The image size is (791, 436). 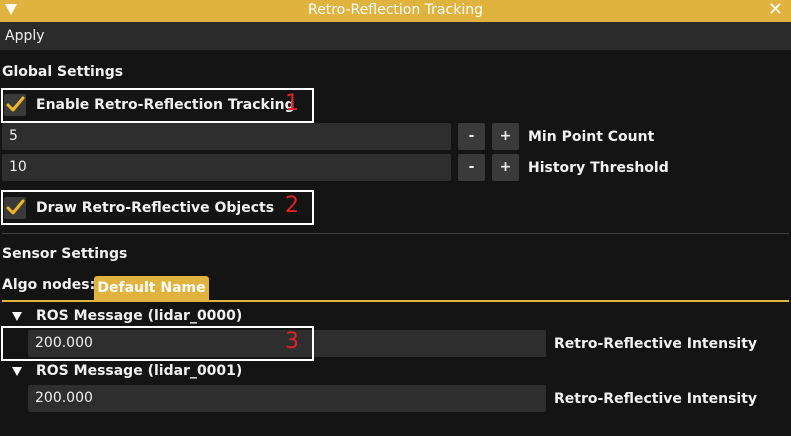 I want to click on annotation-number-3: 3, so click(x=292, y=341).